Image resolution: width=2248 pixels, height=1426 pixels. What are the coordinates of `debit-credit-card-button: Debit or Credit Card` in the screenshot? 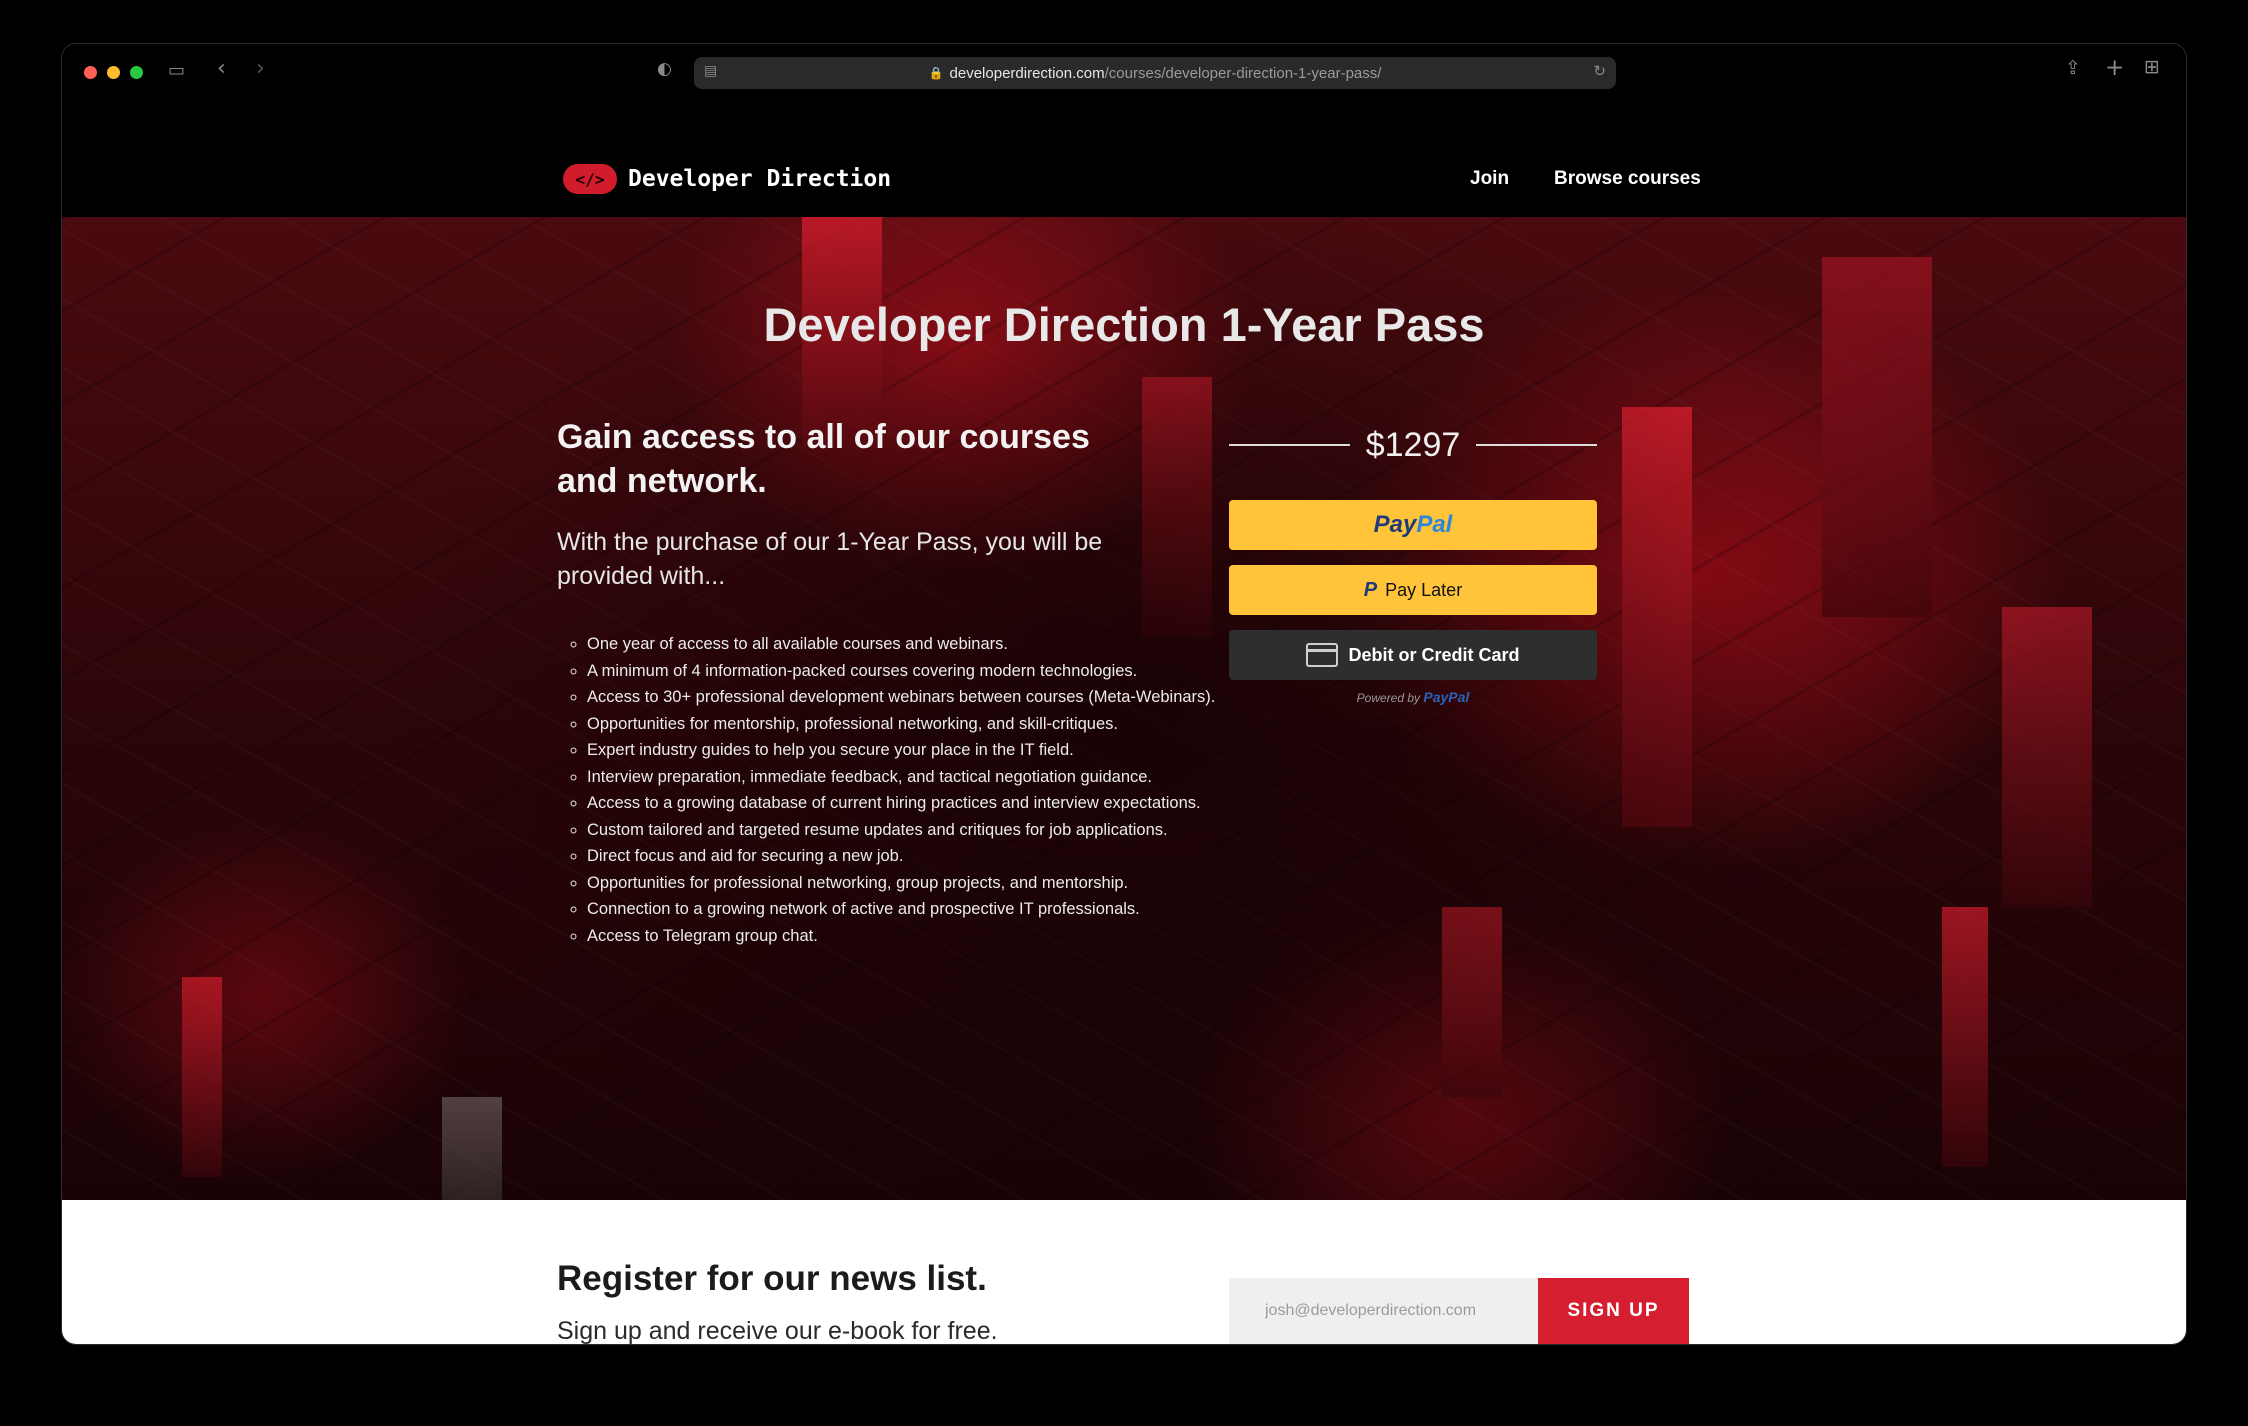 It's located at (1413, 655).